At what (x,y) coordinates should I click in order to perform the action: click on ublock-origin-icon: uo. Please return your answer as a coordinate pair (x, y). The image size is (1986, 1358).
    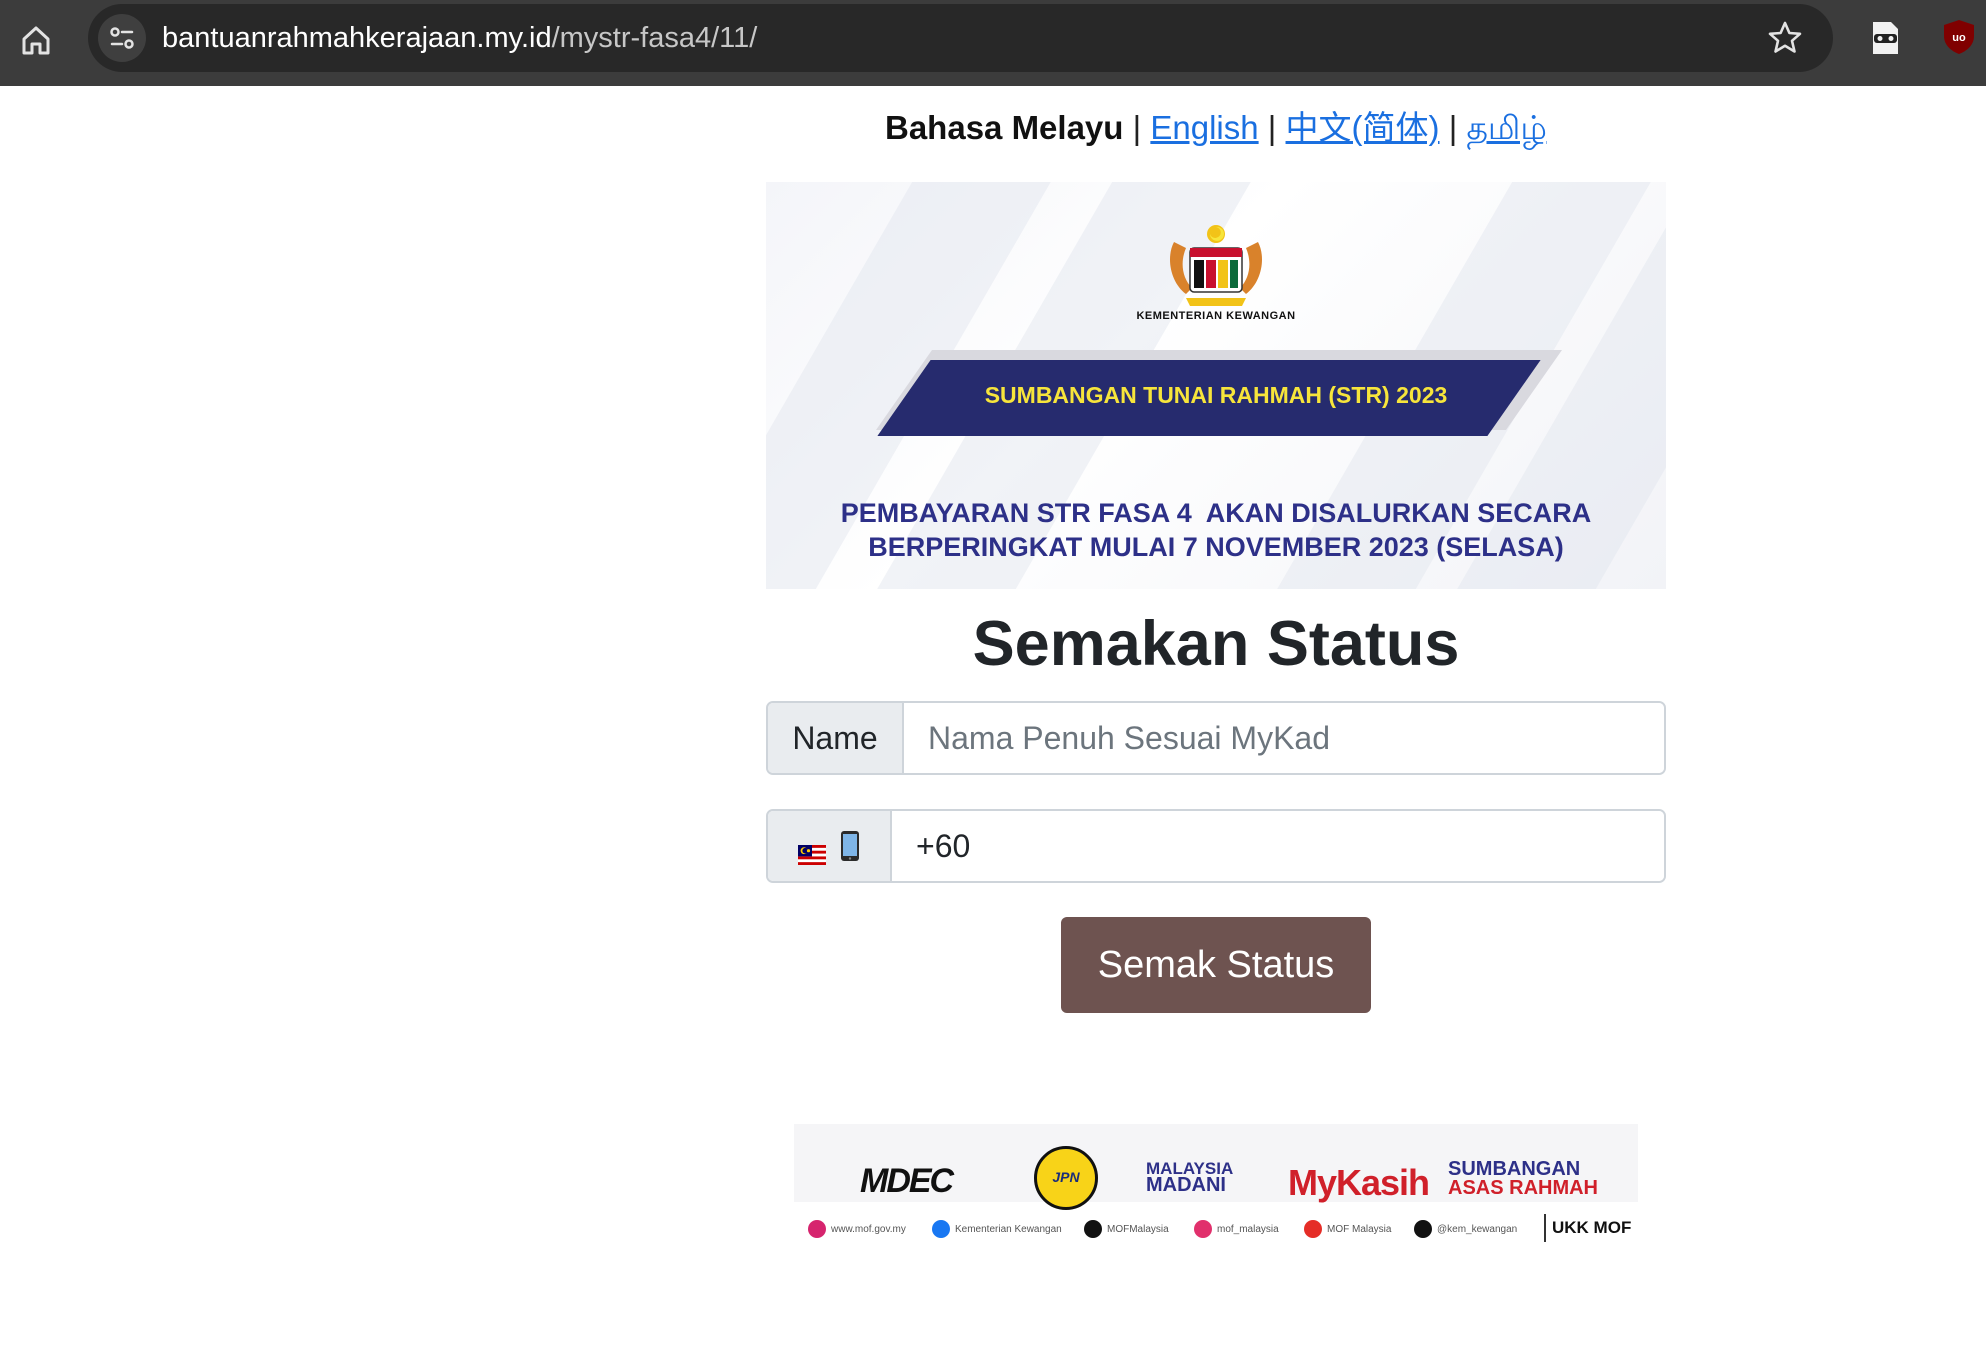
    Looking at the image, I should click on (1959, 37).